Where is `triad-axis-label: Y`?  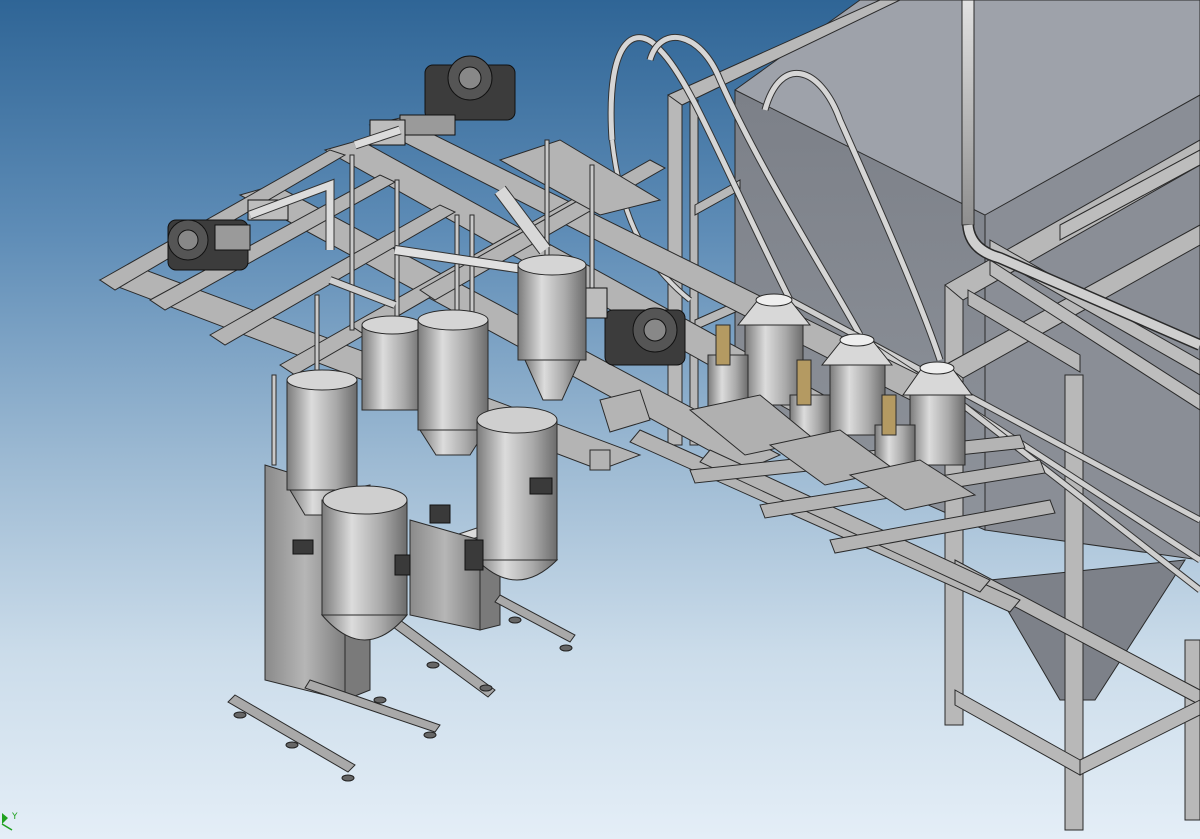
triad-axis-label: Y is located at coordinates (15, 817).